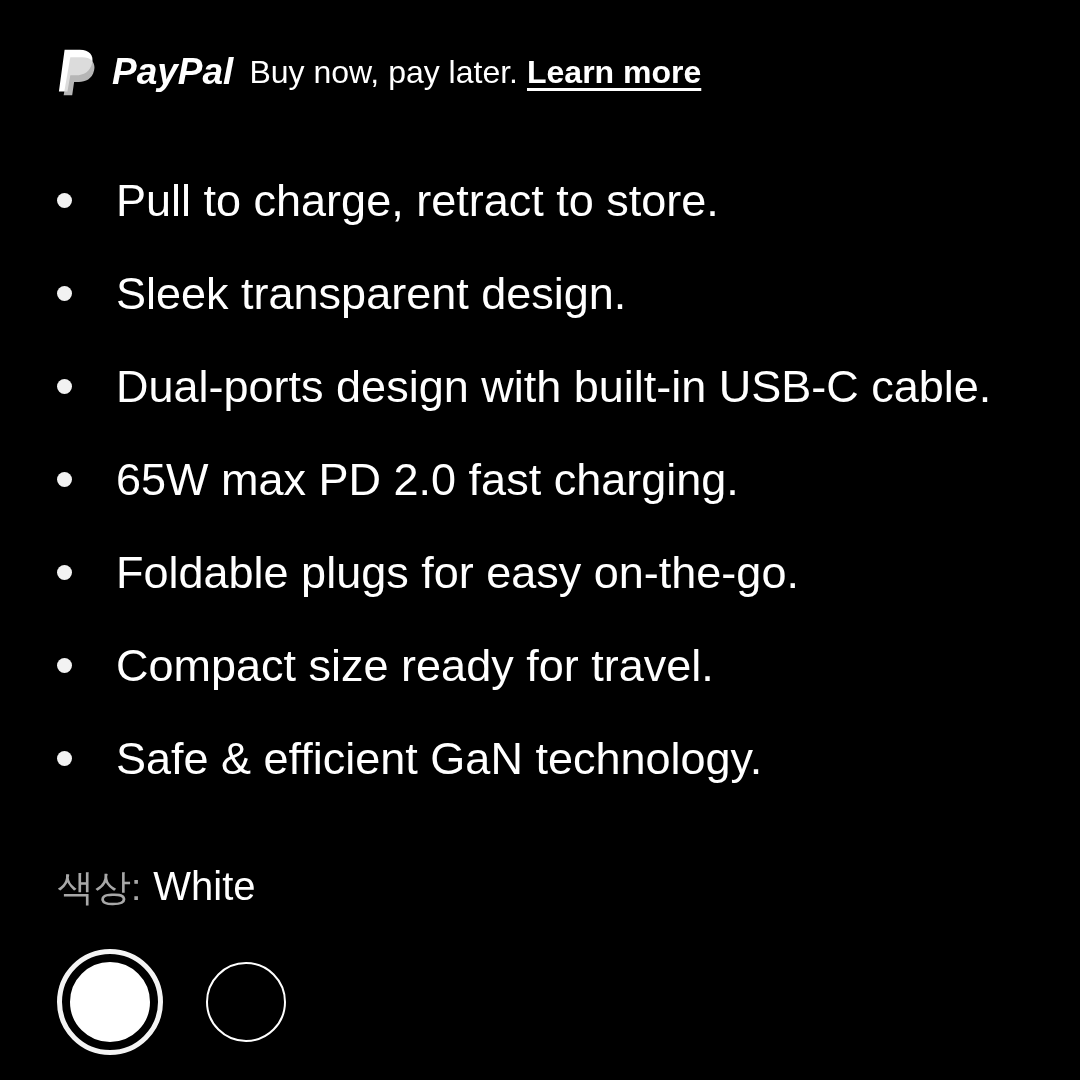  What do you see at coordinates (204, 886) in the screenshot?
I see `color-value: White` at bounding box center [204, 886].